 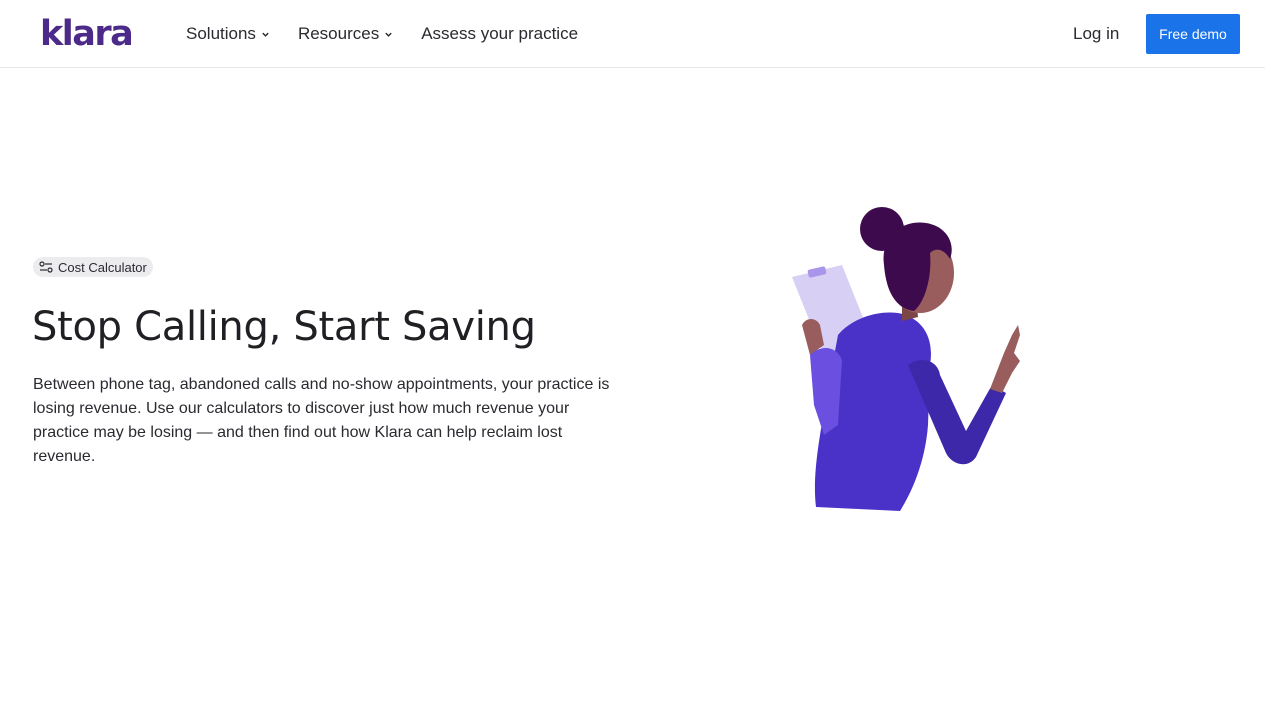 I want to click on cost-calculator-badge: Cost Calculator, so click(x=93, y=267).